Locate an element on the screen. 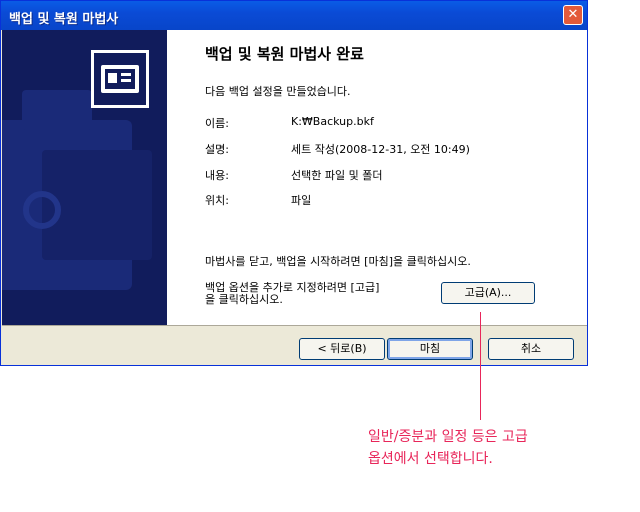  page-title: 백업 및 복원 마법사 완료 is located at coordinates (284, 54).